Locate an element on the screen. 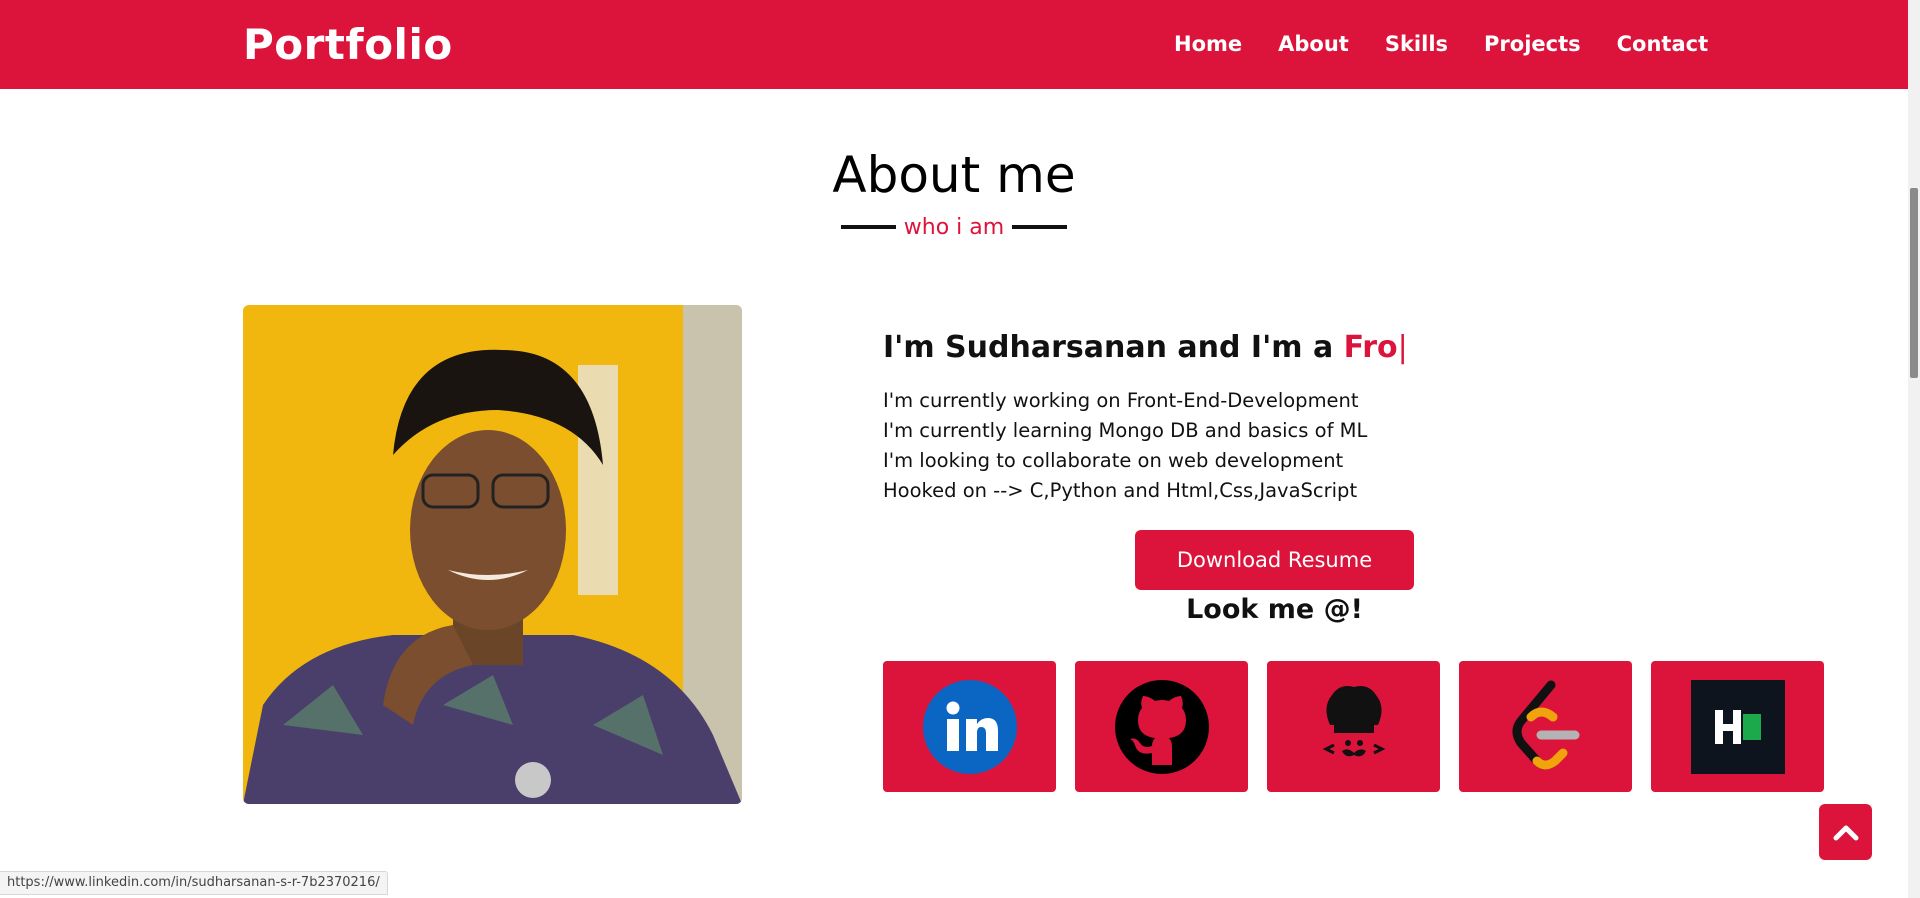 The width and height of the screenshot is (1920, 898). intro-heading: I'm Sudharsanan and I'm a Fro| is located at coordinates (1145, 347).